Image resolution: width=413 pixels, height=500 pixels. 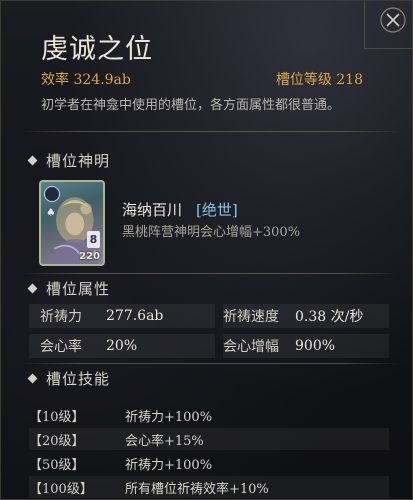 I want to click on skill-row: 【10级】 祈祷力+100%, so click(x=209, y=415).